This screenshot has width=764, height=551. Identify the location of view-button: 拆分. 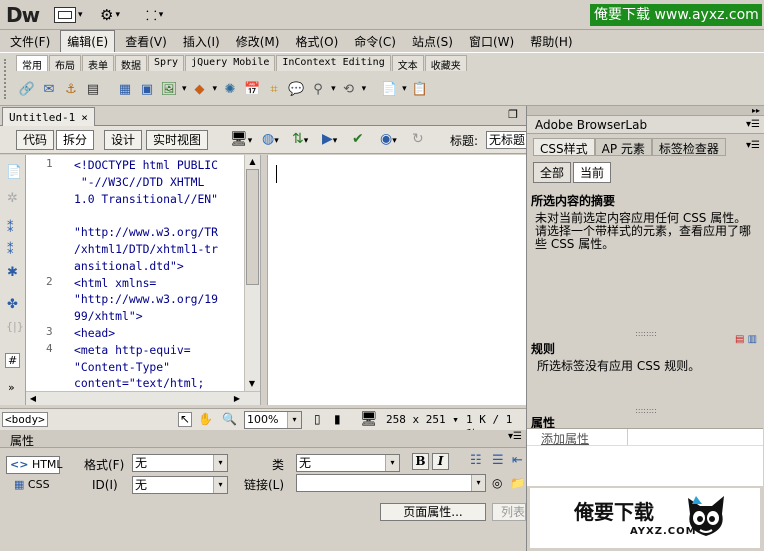
(75, 140).